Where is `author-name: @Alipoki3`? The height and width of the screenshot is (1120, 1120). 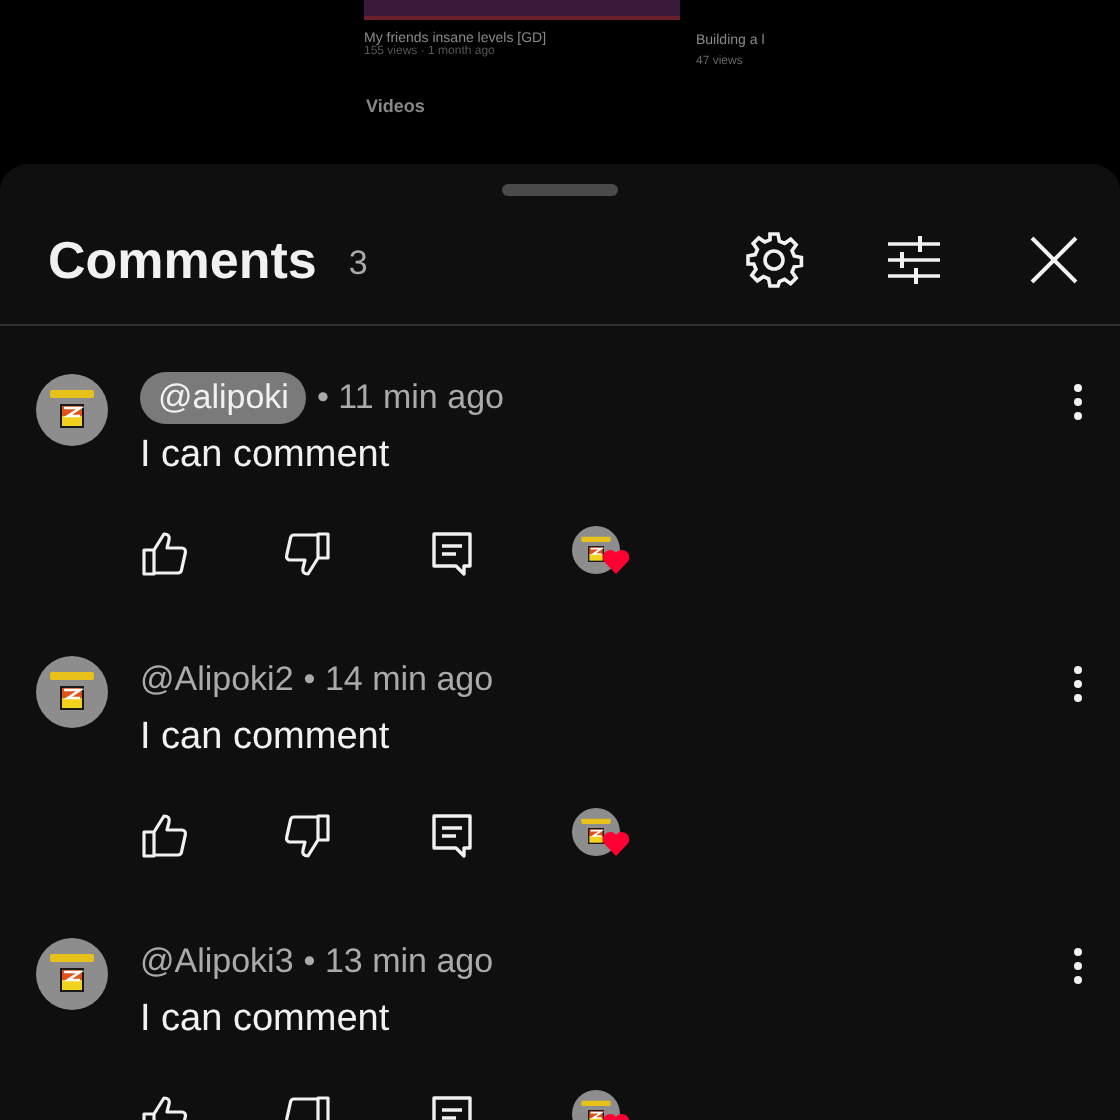 author-name: @Alipoki3 is located at coordinates (217, 962).